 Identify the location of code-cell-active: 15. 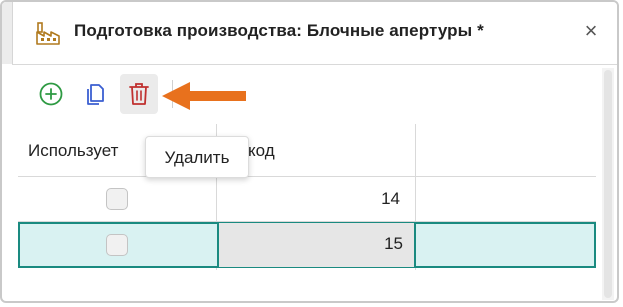
(316, 245).